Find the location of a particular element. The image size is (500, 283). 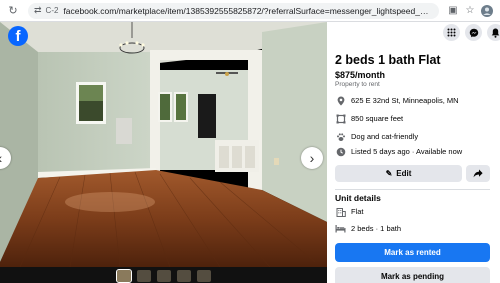

area-row: 850 square feet is located at coordinates (369, 118).